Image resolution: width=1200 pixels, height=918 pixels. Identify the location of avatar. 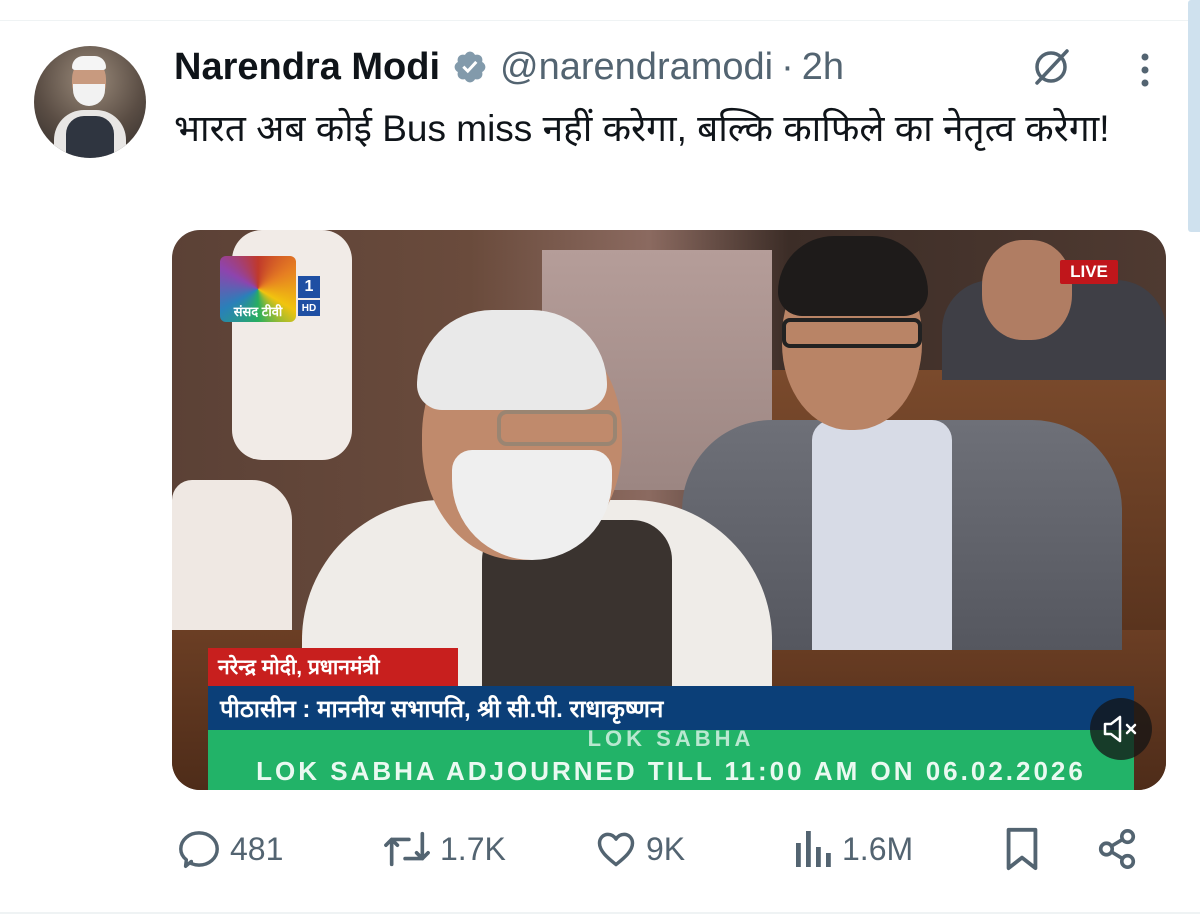
(90, 102).